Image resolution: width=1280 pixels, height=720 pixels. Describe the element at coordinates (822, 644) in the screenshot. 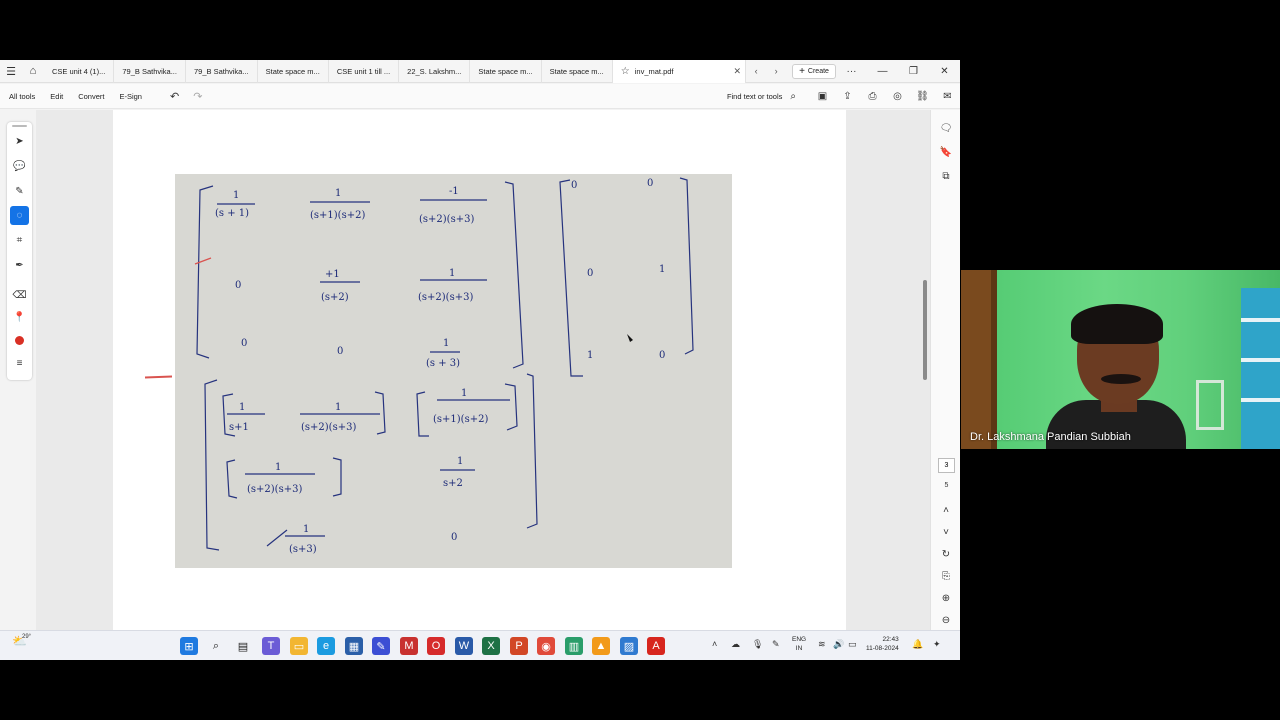

I see `wifi-icon: ≋` at that location.